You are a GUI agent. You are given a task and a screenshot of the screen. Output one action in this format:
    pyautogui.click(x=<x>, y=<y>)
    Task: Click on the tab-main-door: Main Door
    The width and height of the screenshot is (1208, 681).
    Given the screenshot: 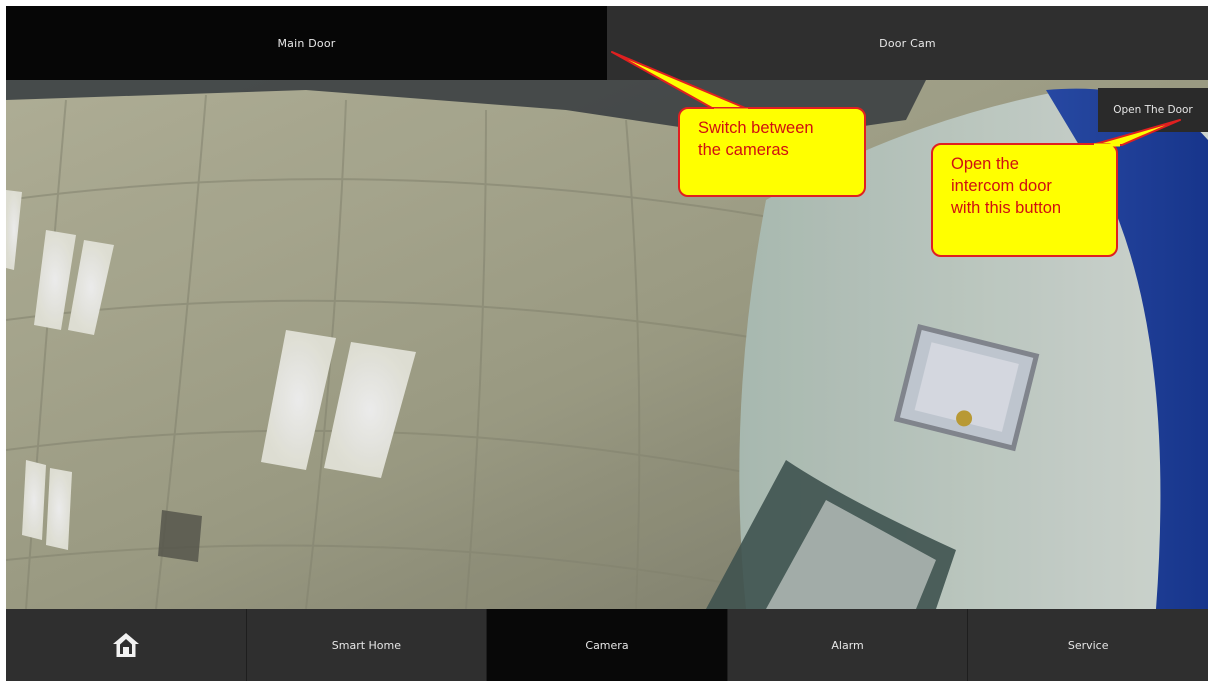 What is the action you would take?
    pyautogui.click(x=306, y=43)
    